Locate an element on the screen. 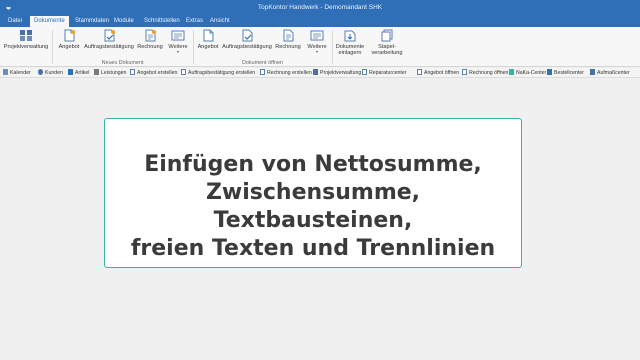 This screenshot has height=360, width=640. title-bar: ◒ TopKontor Handwerk - Demomandant SHK is located at coordinates (320, 7).